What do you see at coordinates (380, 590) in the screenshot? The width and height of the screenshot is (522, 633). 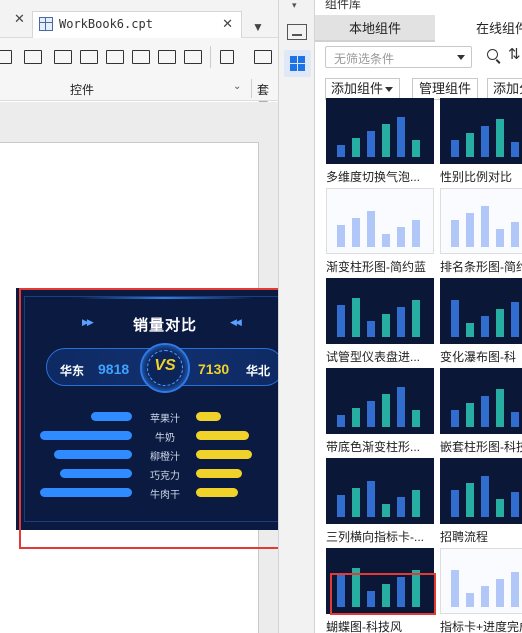 I see `component-card: 蝴蝶图-科技风` at bounding box center [380, 590].